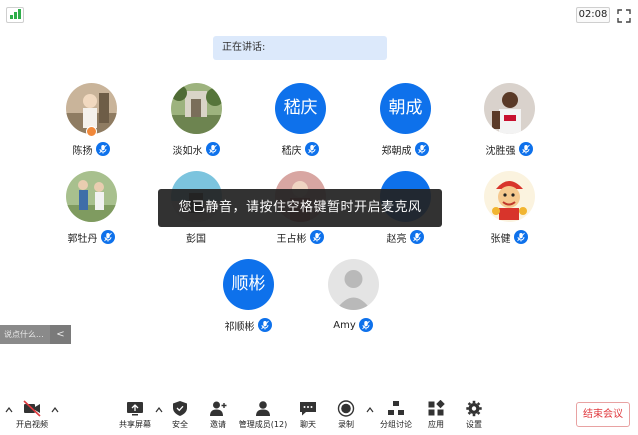 This screenshot has width=638, height=435. I want to click on manage-participants-button: 管理成员(12), so click(263, 416).